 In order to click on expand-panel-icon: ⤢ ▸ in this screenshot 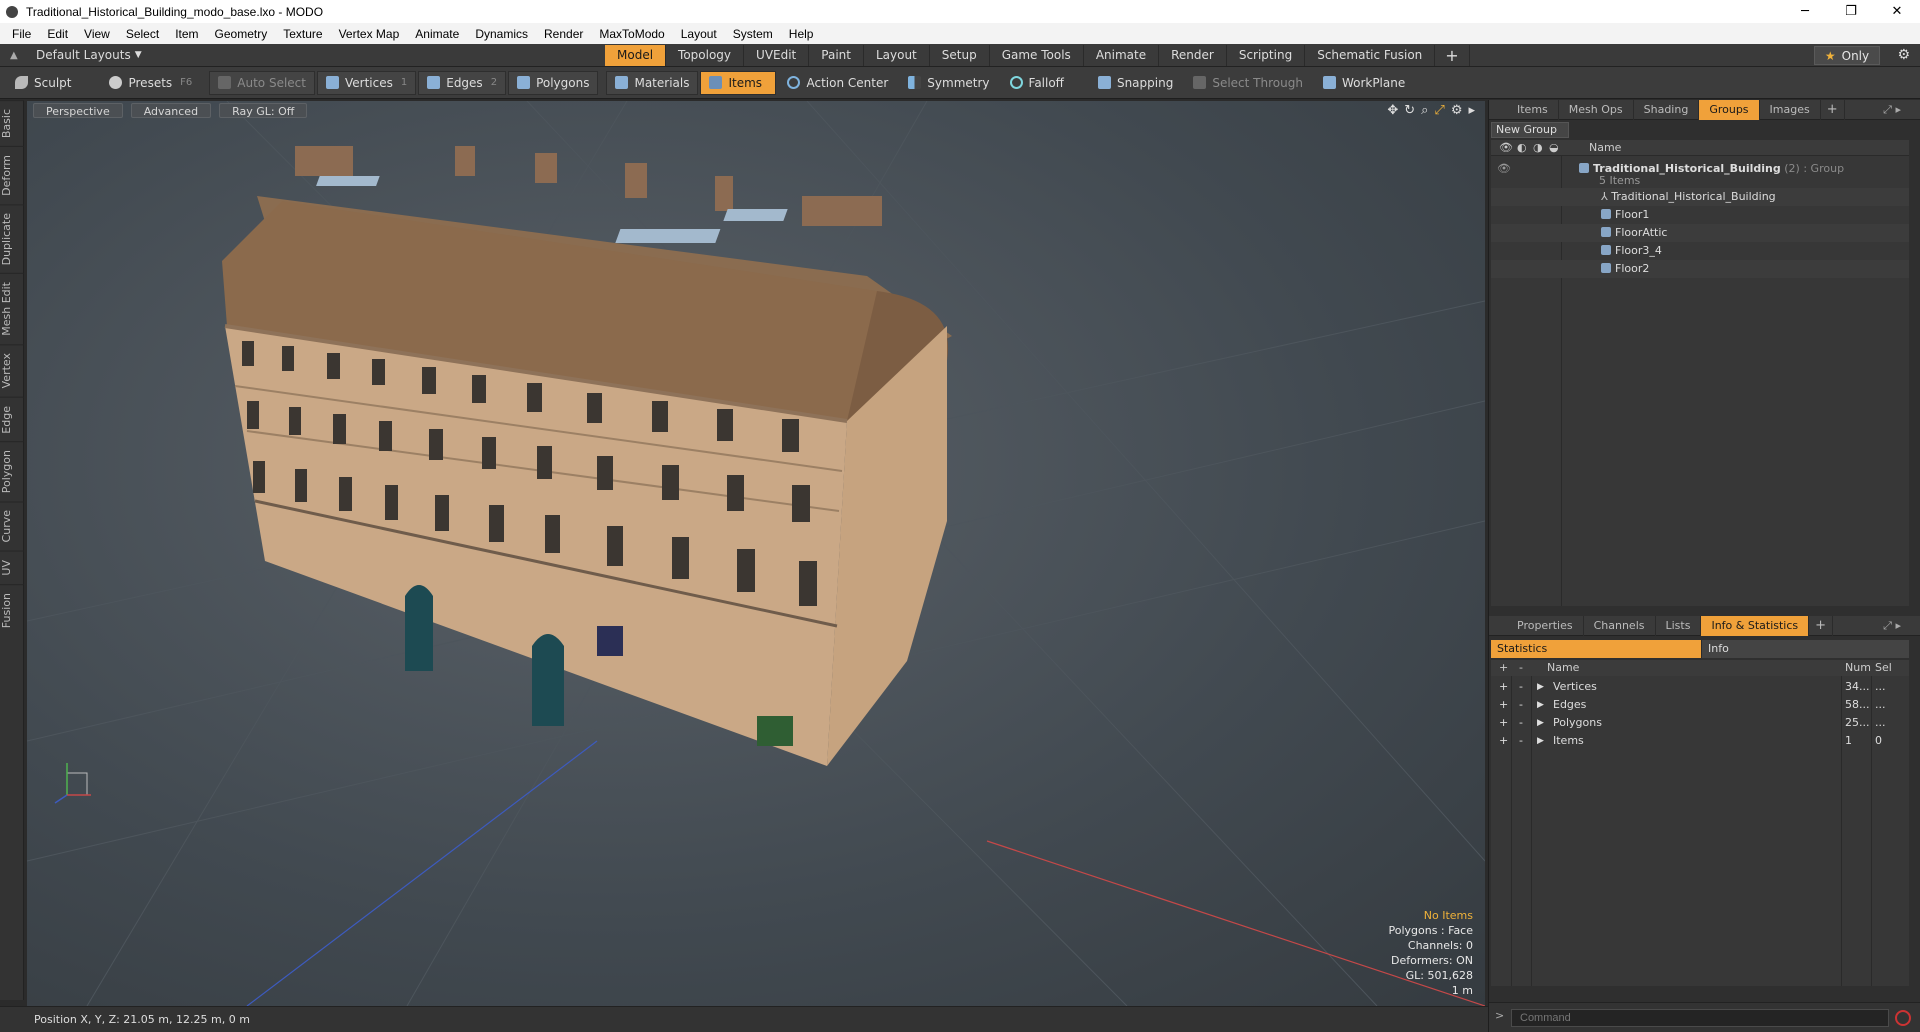, I will do `click(1892, 626)`.